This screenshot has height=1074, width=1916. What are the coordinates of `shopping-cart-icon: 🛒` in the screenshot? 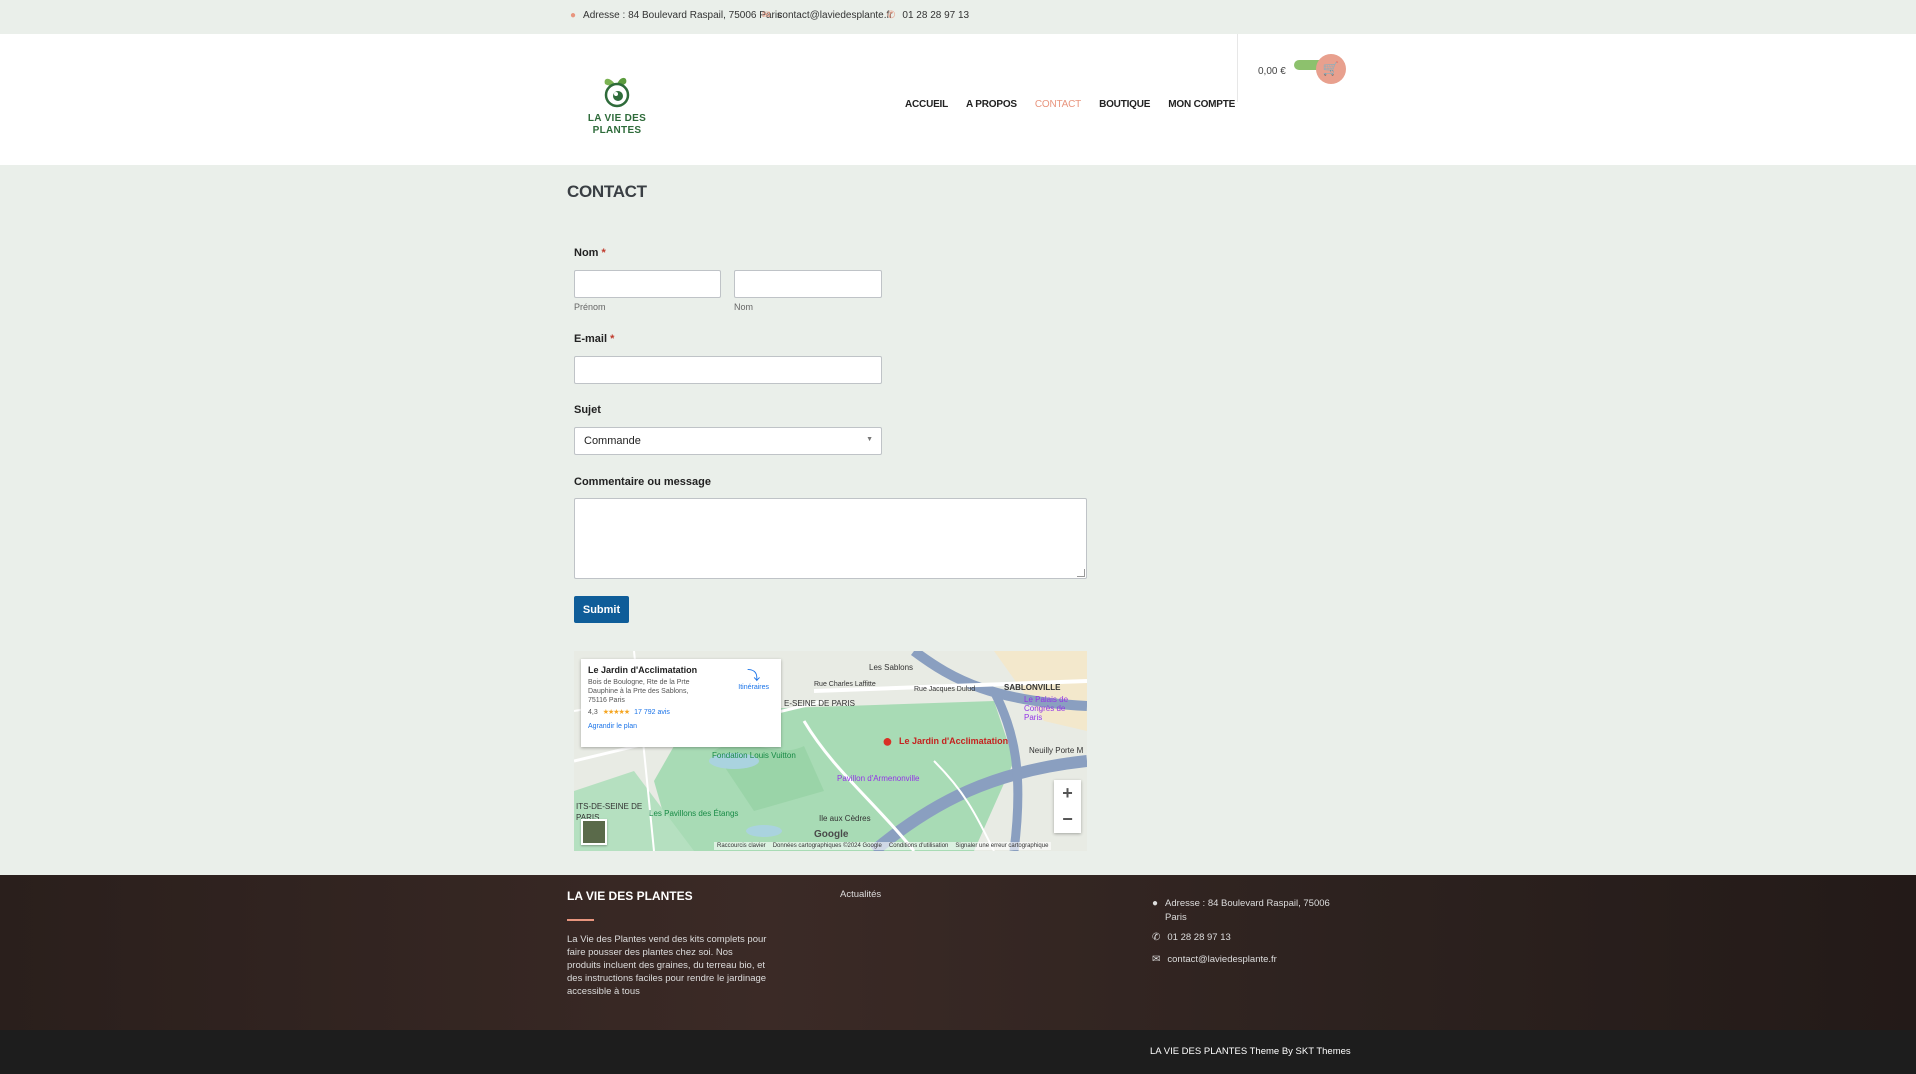 It's located at (1331, 68).